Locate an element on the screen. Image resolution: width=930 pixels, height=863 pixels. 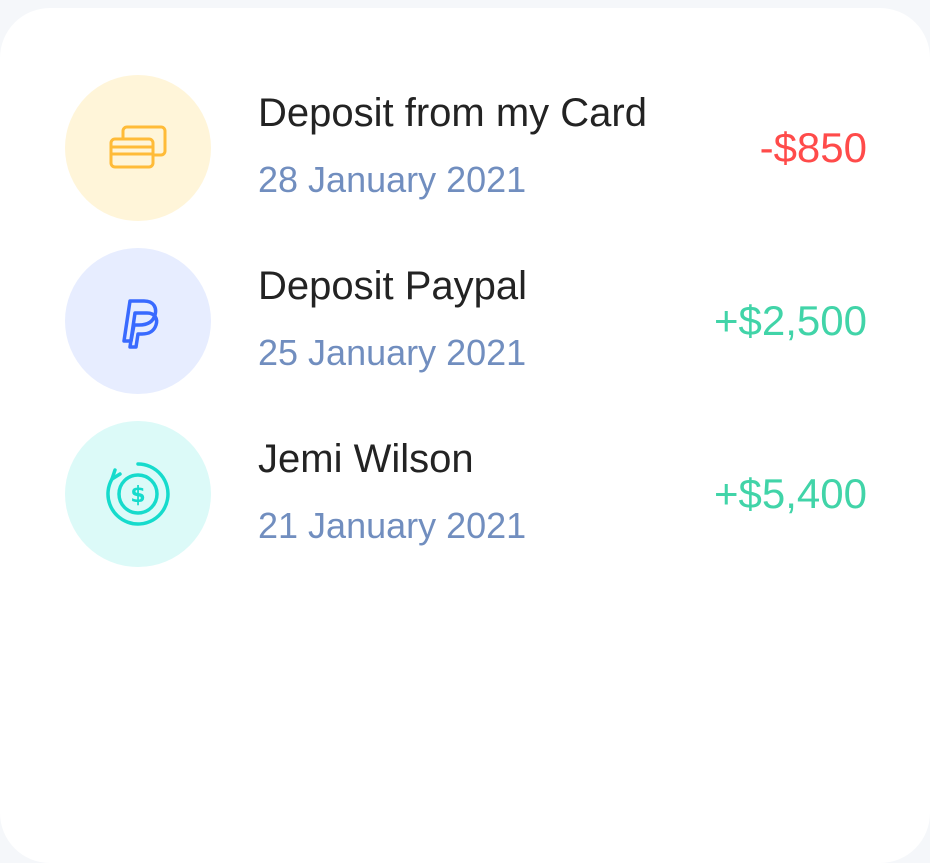
transaction-date: 21 January 2021 is located at coordinates (392, 525).